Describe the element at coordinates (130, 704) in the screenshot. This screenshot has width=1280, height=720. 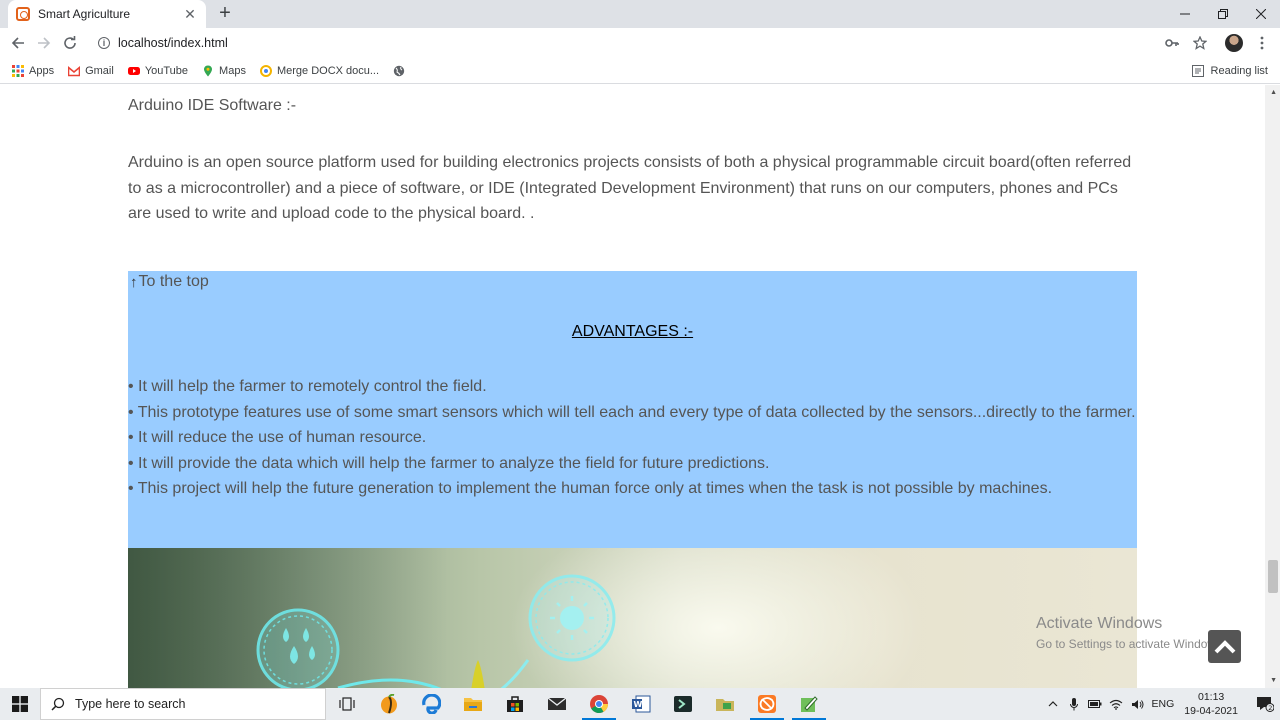
I see `search-placeholder: Type here to search` at that location.